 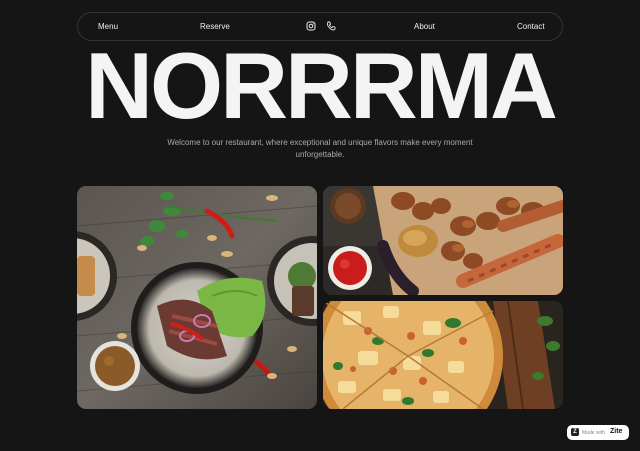 What do you see at coordinates (424, 26) in the screenshot?
I see `nav-about-link: About` at bounding box center [424, 26].